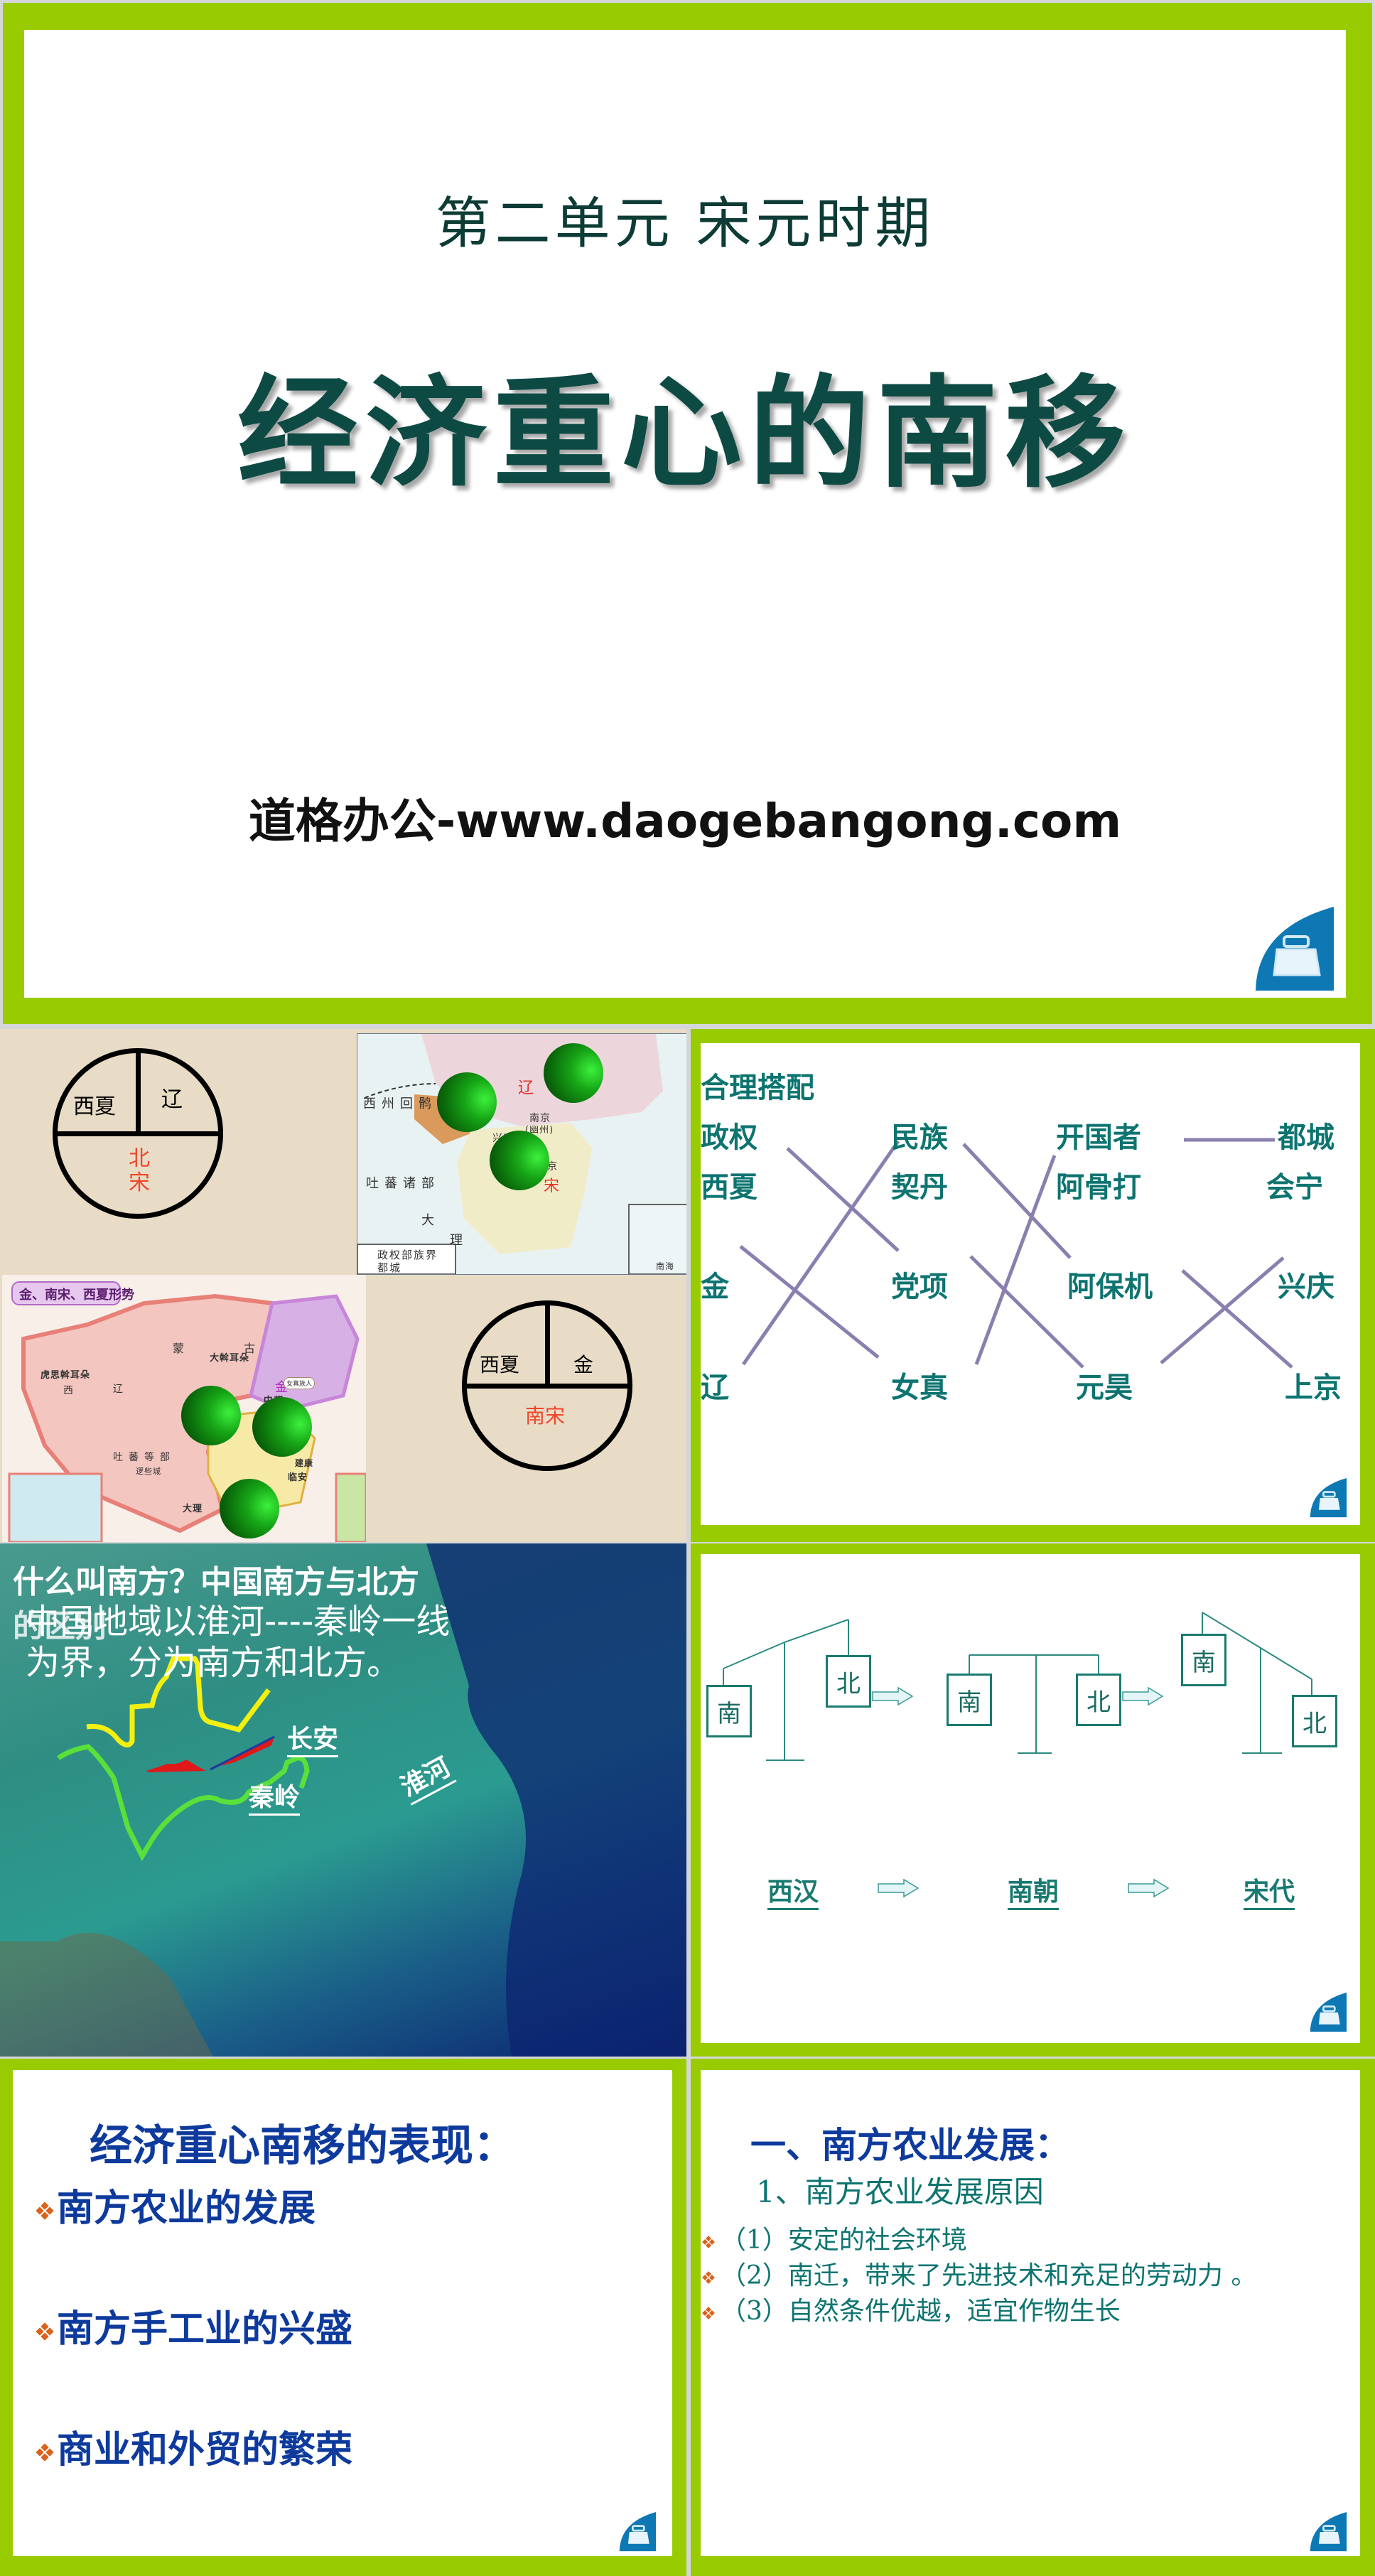  What do you see at coordinates (685, 224) in the screenshot?
I see `unit-subtitle: 第二单元 宋元时期` at bounding box center [685, 224].